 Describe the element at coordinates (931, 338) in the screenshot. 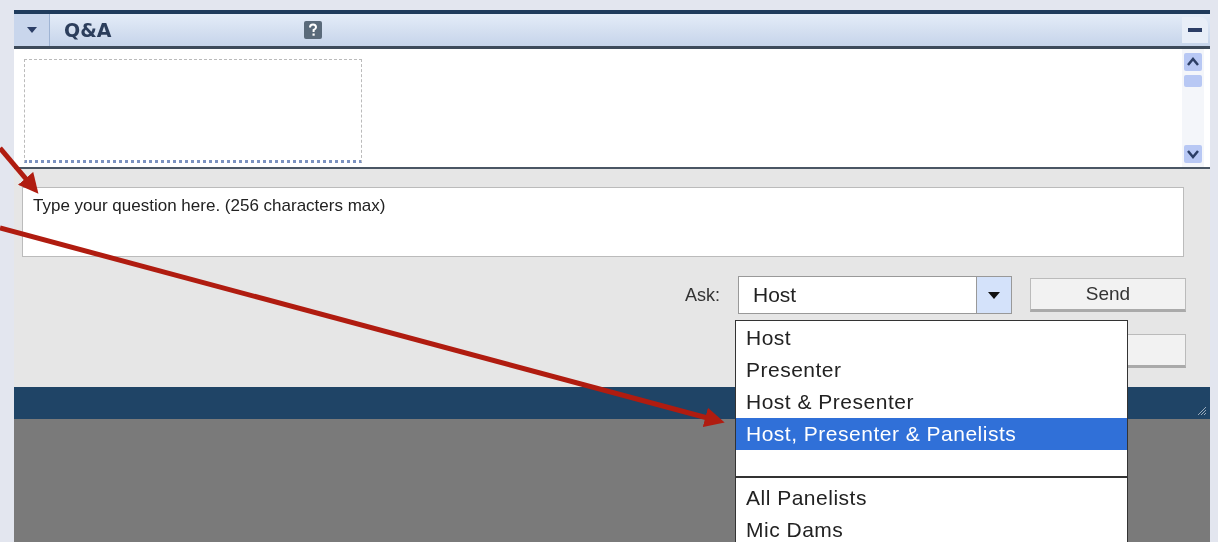

I see `dropdown-option: Host` at that location.